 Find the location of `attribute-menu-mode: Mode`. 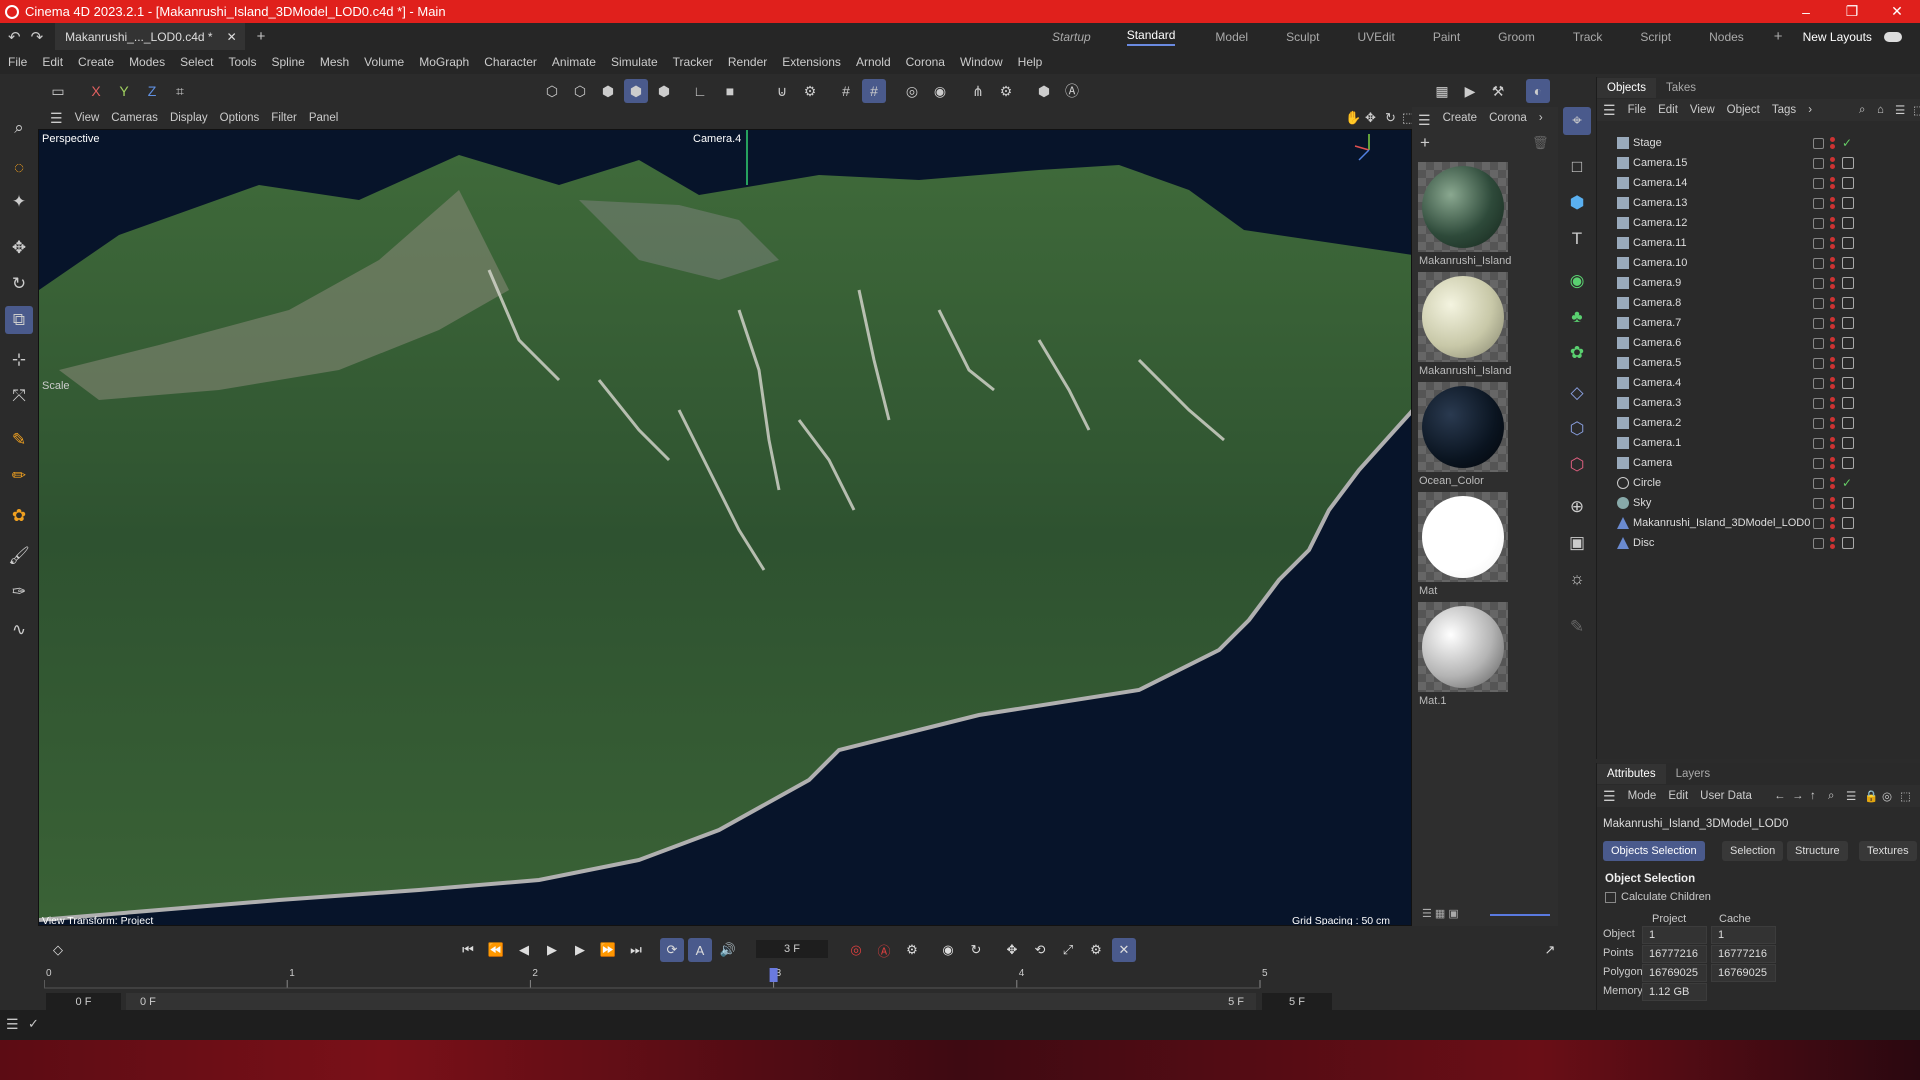

attribute-menu-mode: Mode is located at coordinates (1642, 796).